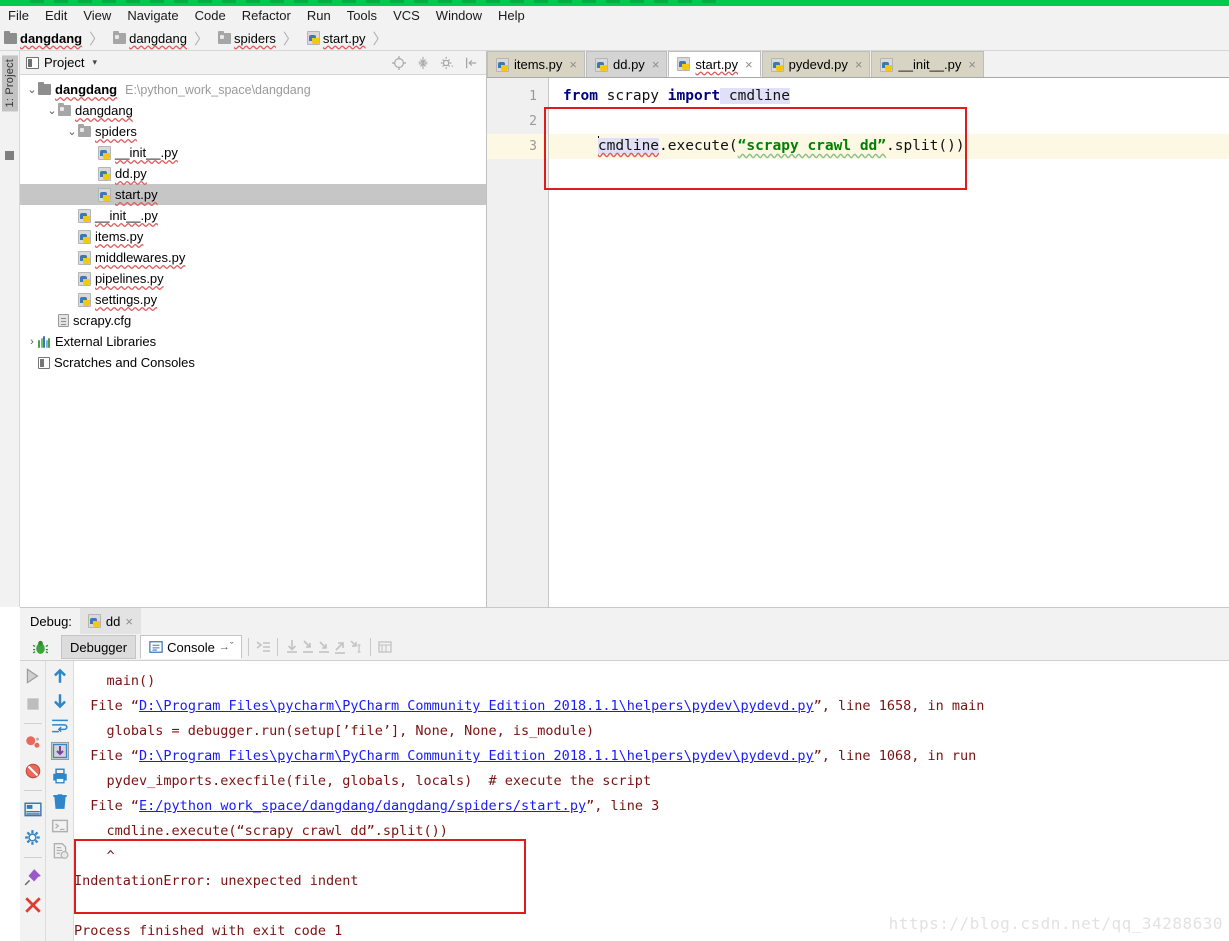 The image size is (1229, 941). I want to click on terminal-icon, so click(60, 826).